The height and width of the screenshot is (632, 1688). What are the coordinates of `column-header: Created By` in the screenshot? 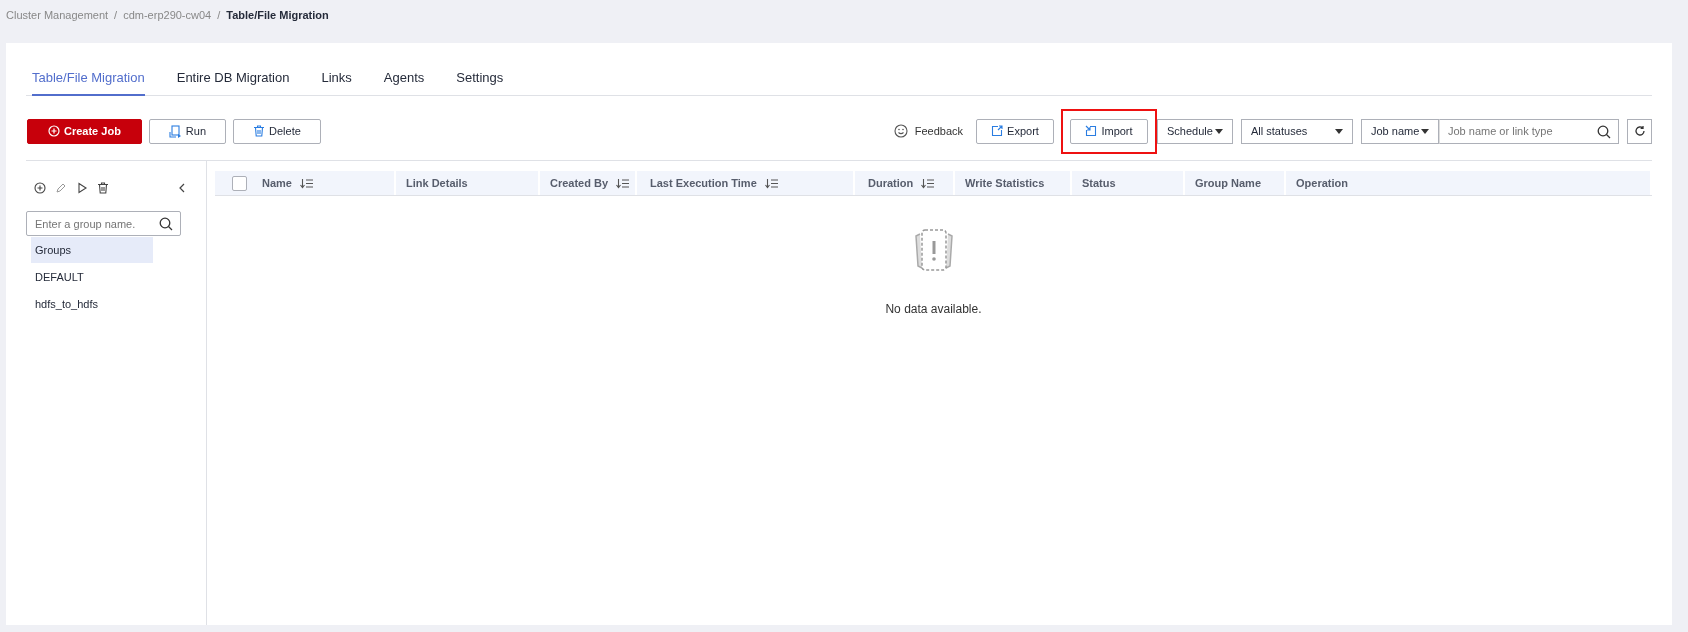 It's located at (588, 183).